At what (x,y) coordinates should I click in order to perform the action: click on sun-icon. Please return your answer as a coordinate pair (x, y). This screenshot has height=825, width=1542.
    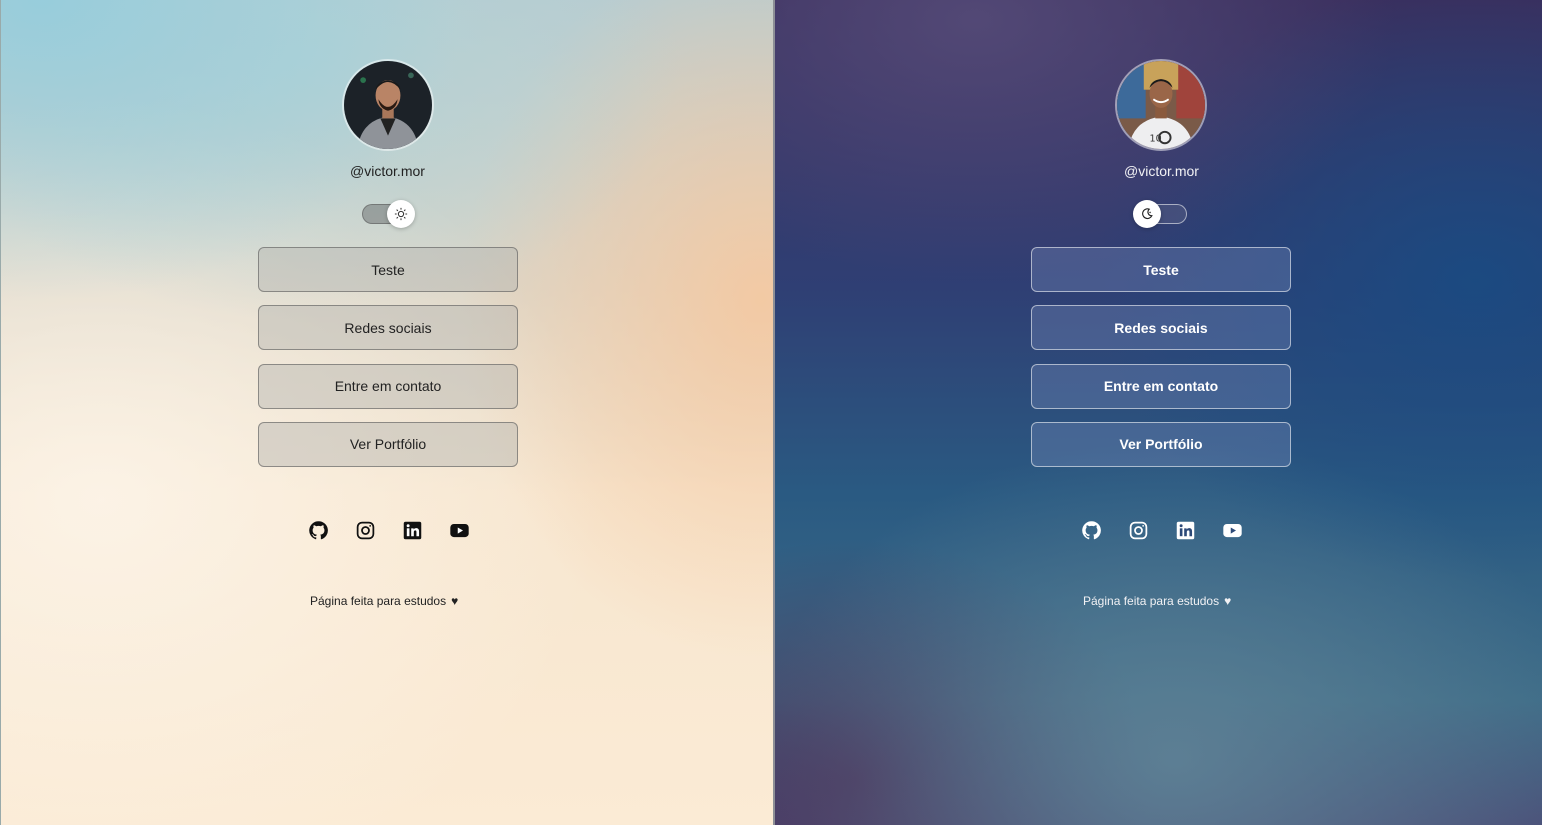
    Looking at the image, I should click on (401, 214).